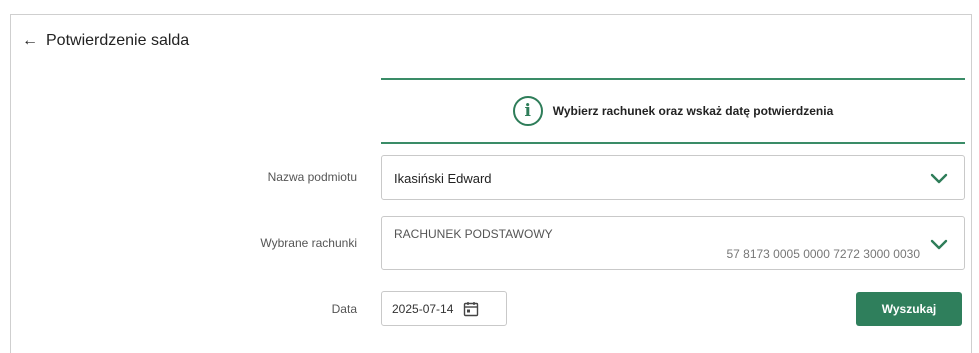 The width and height of the screenshot is (979, 353). Describe the element at coordinates (909, 309) in the screenshot. I see `search-button: Wyszukaj` at that location.